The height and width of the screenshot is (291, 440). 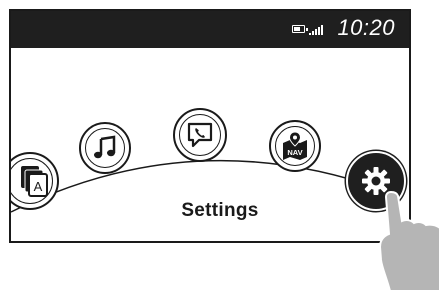 I want to click on phone-button, so click(x=200, y=135).